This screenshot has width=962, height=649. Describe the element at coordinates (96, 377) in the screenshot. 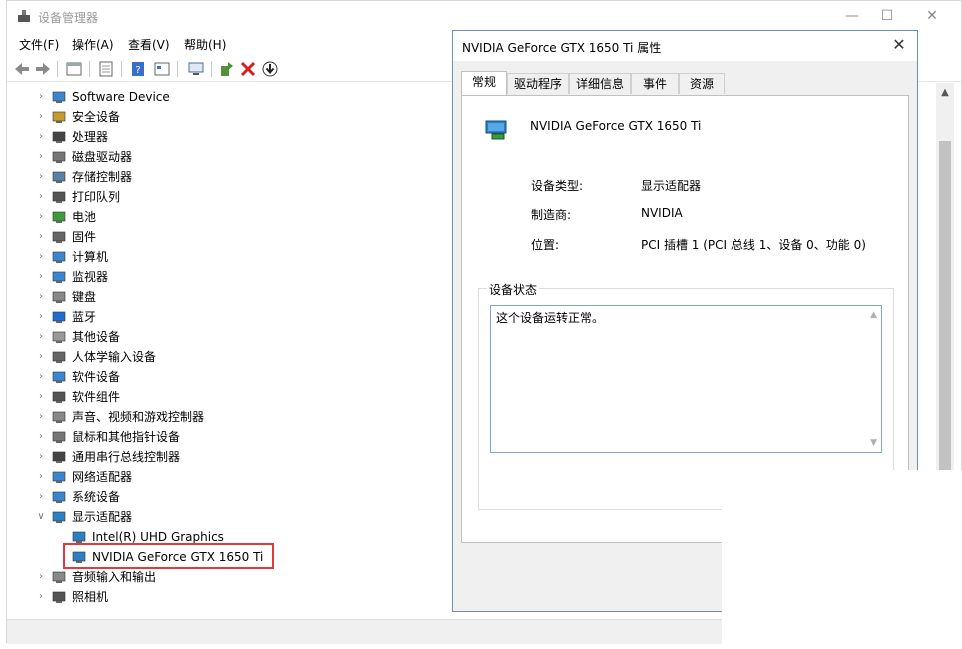

I see `tree-item-label: 软件设备` at that location.